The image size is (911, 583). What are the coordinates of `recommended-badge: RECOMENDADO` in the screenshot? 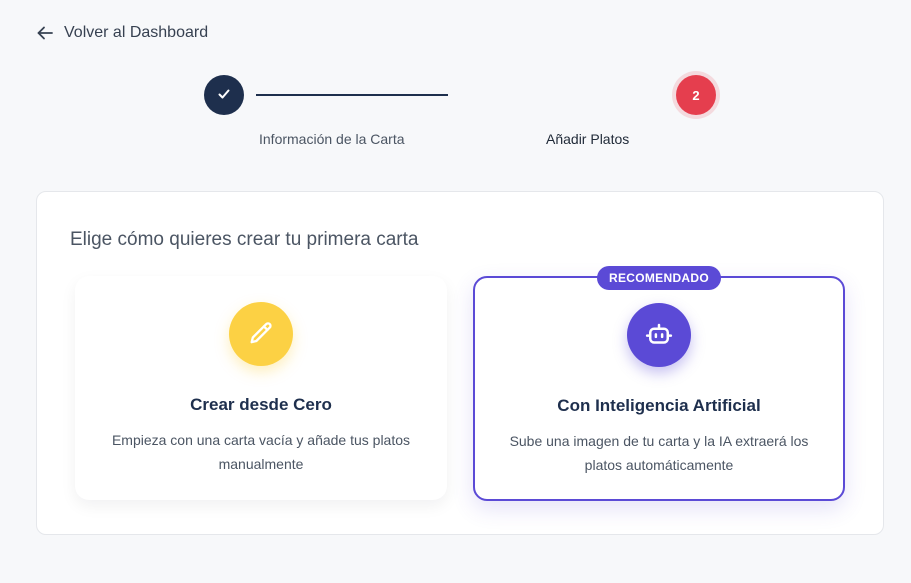 It's located at (659, 278).